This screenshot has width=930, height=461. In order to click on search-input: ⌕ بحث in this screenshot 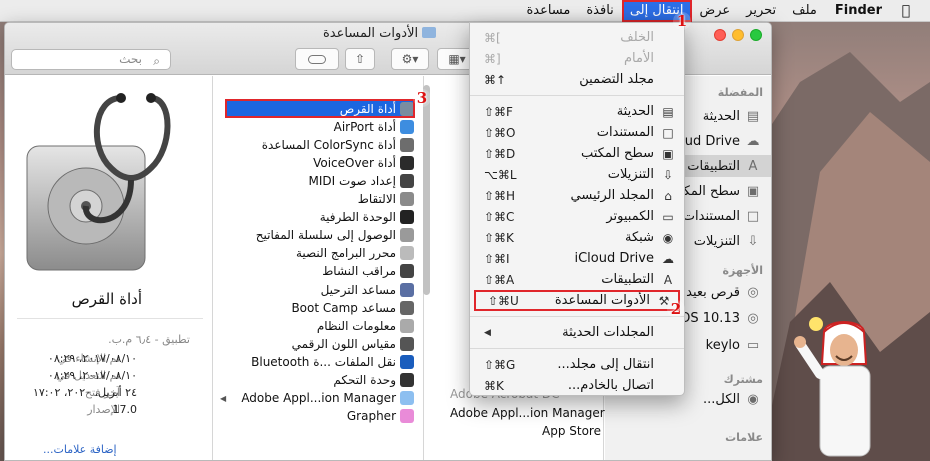, I will do `click(91, 59)`.